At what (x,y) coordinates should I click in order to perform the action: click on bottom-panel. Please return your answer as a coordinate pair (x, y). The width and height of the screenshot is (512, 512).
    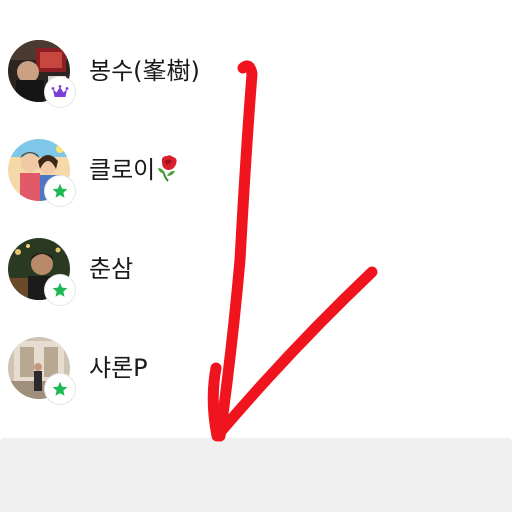
    Looking at the image, I should click on (256, 475).